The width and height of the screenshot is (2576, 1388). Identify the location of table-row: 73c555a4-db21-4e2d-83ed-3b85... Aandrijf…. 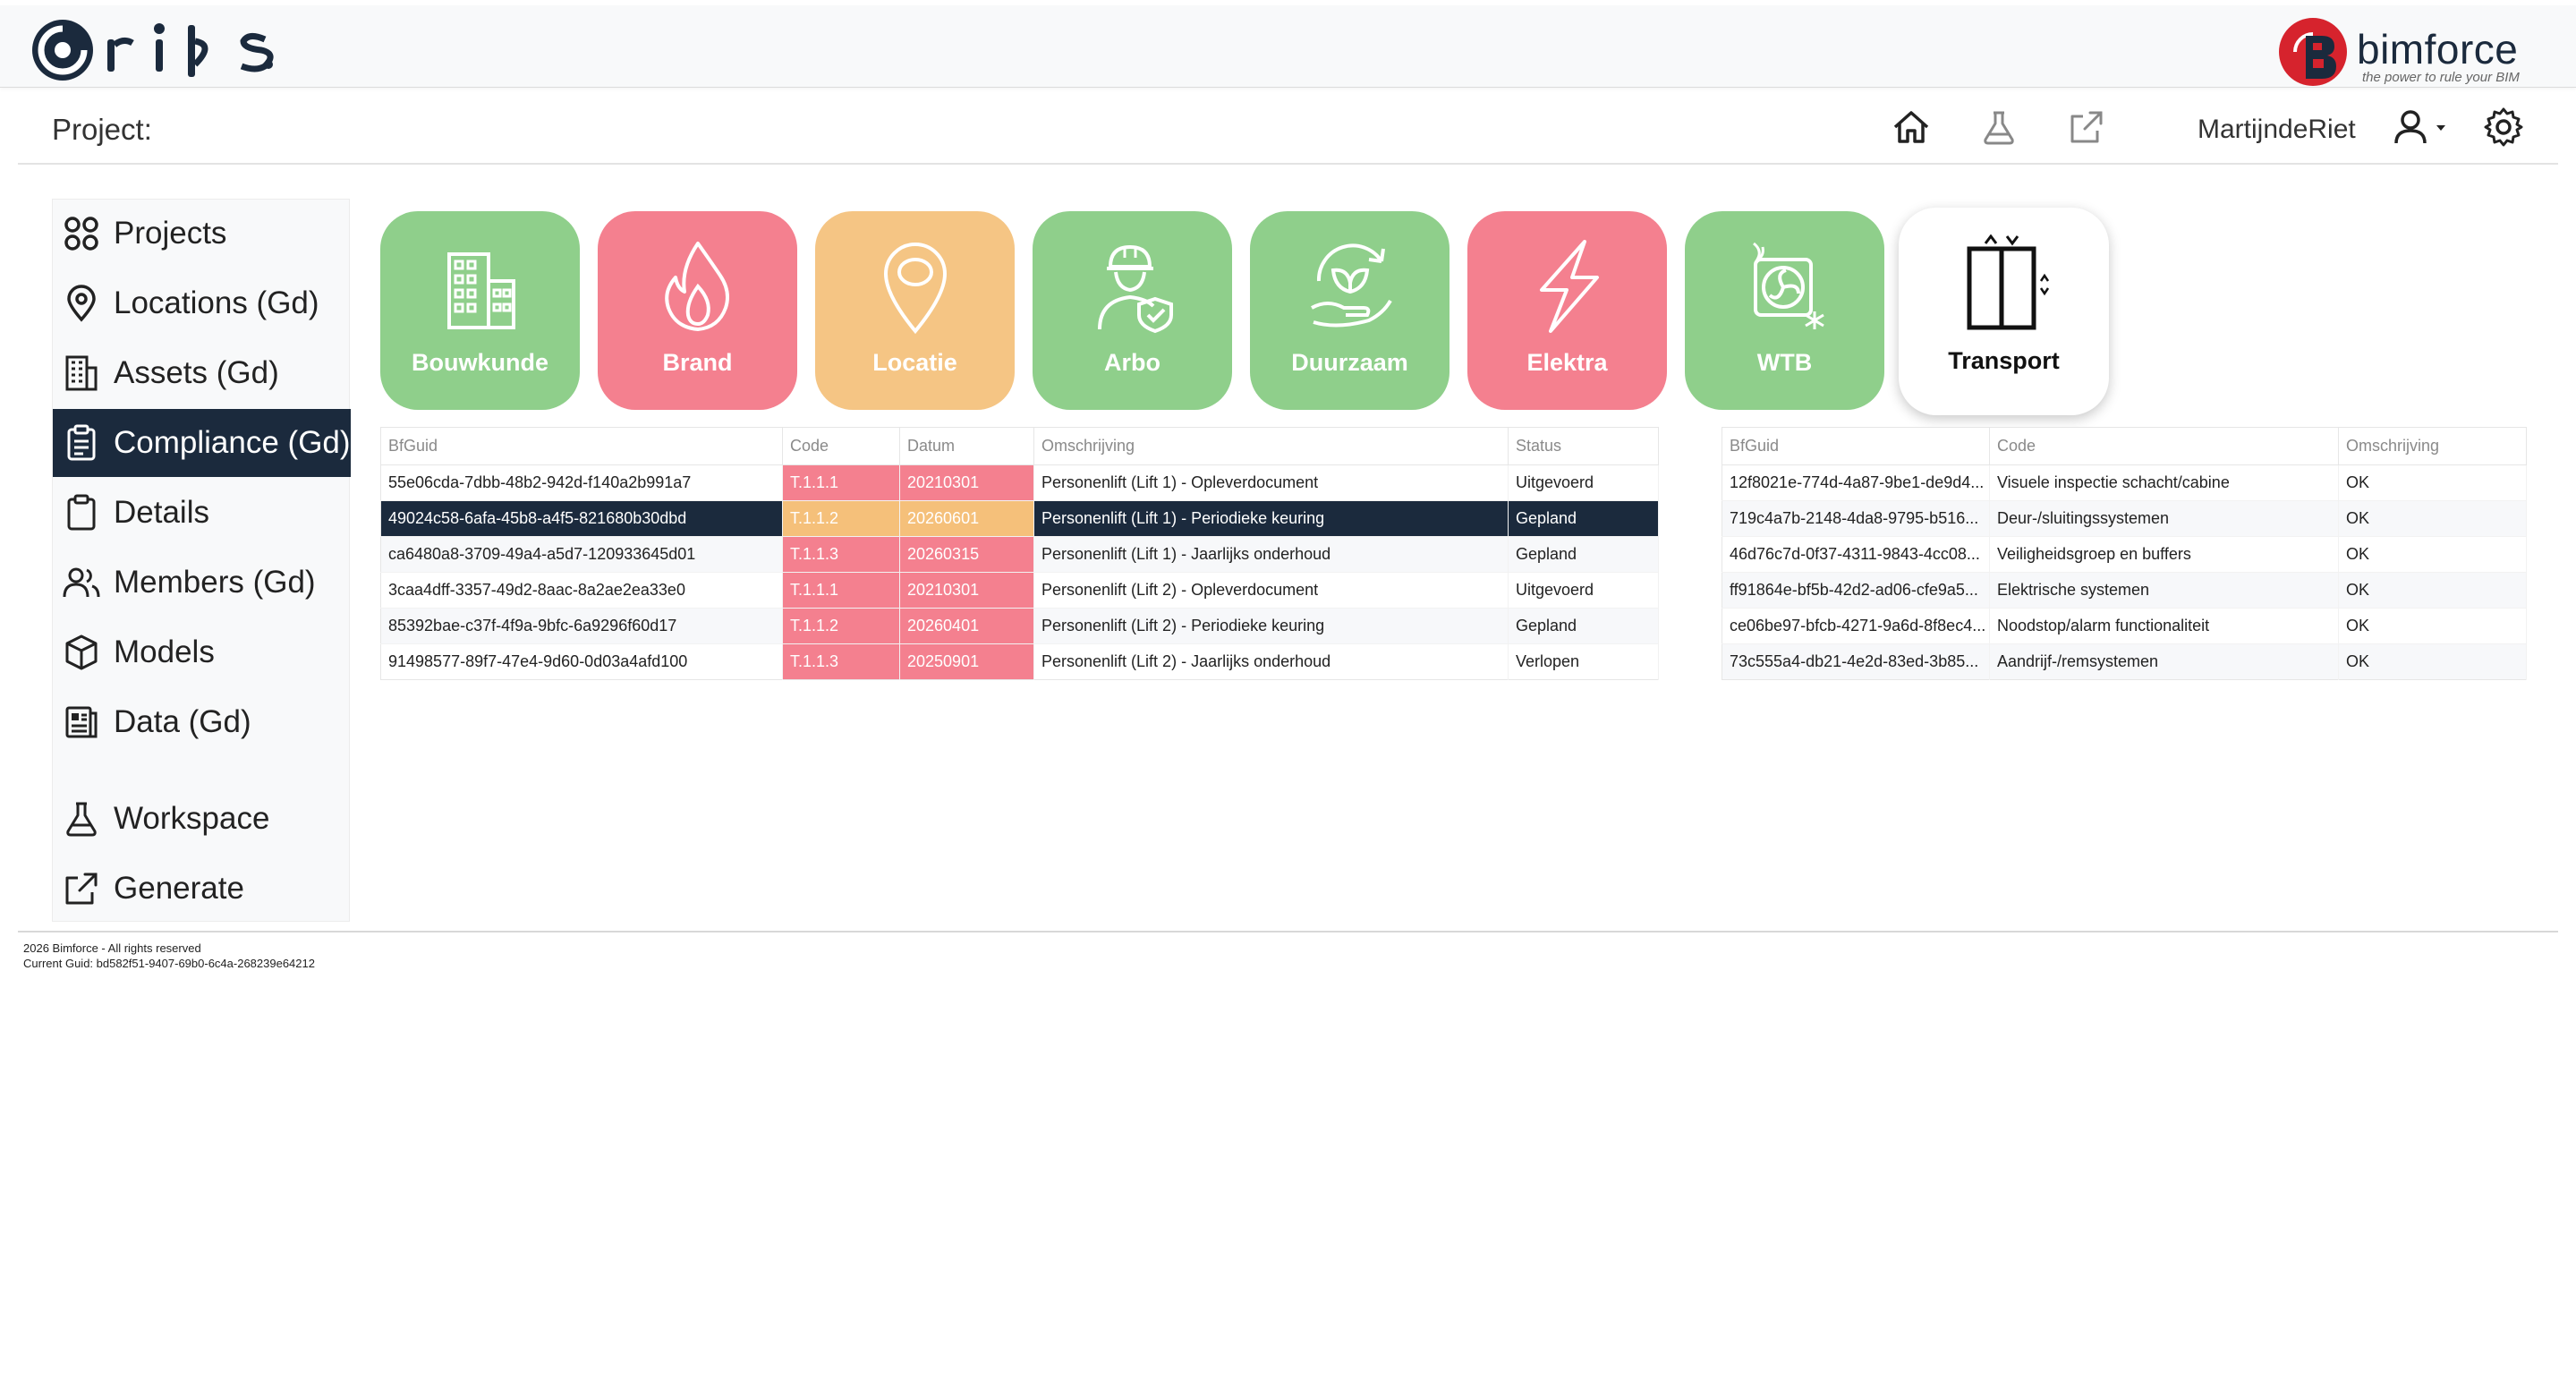
(2124, 661).